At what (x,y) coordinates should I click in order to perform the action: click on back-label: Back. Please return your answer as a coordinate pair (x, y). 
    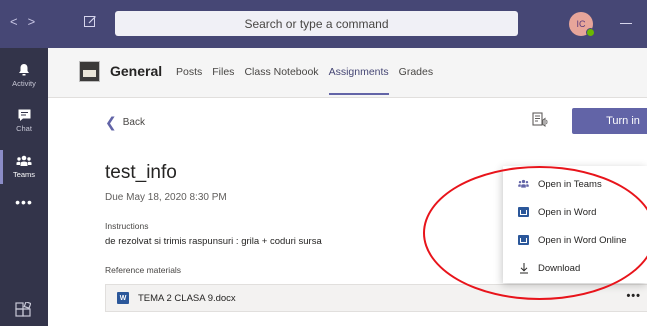
    Looking at the image, I should click on (133, 122).